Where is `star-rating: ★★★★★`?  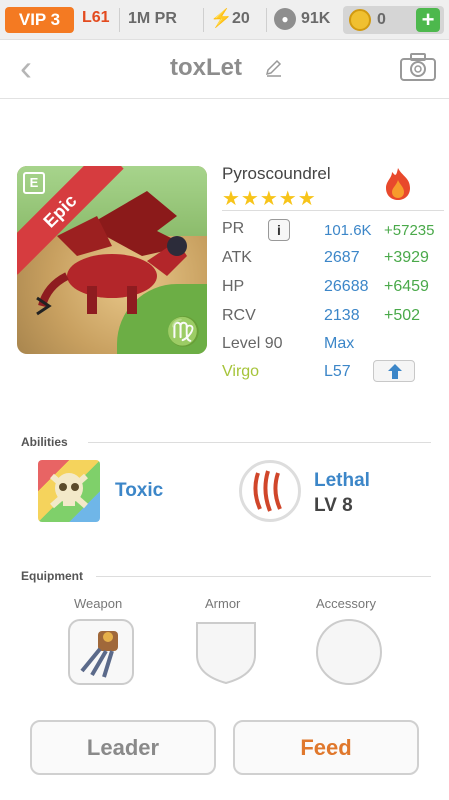 star-rating: ★★★★★ is located at coordinates (269, 199).